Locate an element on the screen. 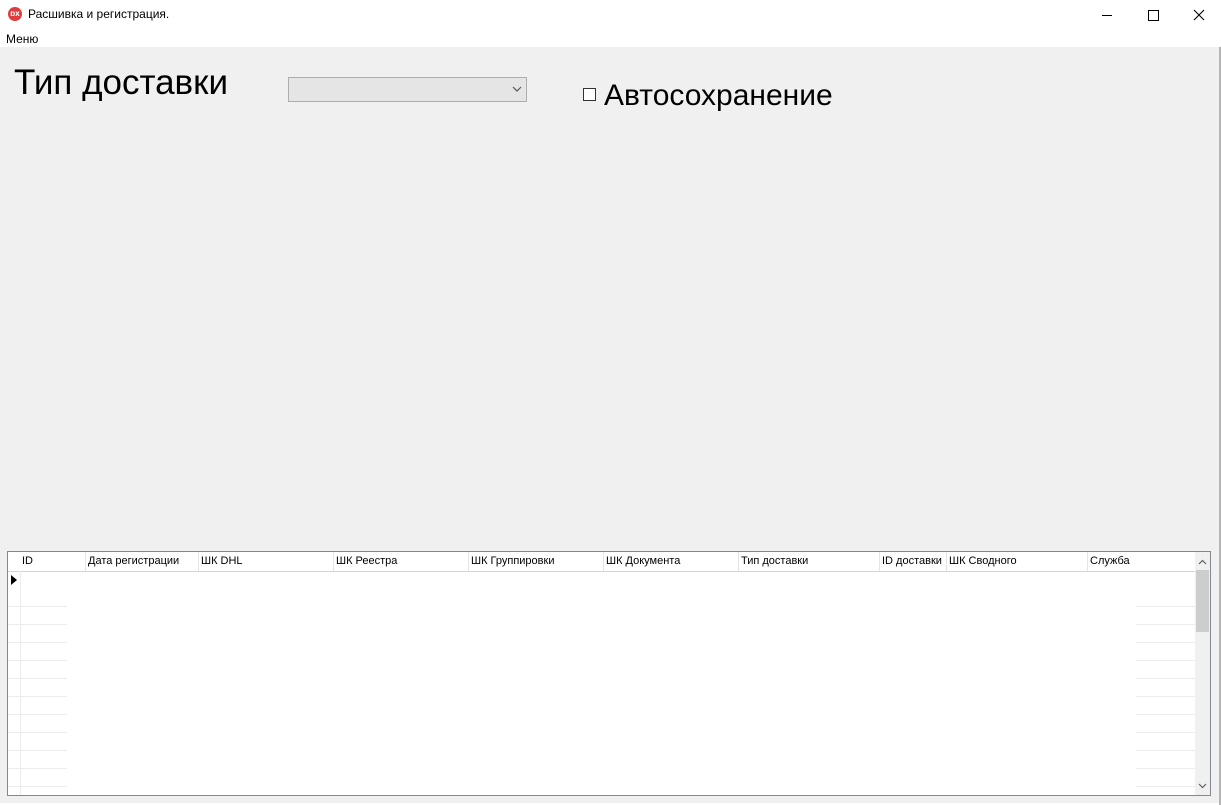 Image resolution: width=1221 pixels, height=805 pixels. menu-bar: Меню is located at coordinates (610, 38).